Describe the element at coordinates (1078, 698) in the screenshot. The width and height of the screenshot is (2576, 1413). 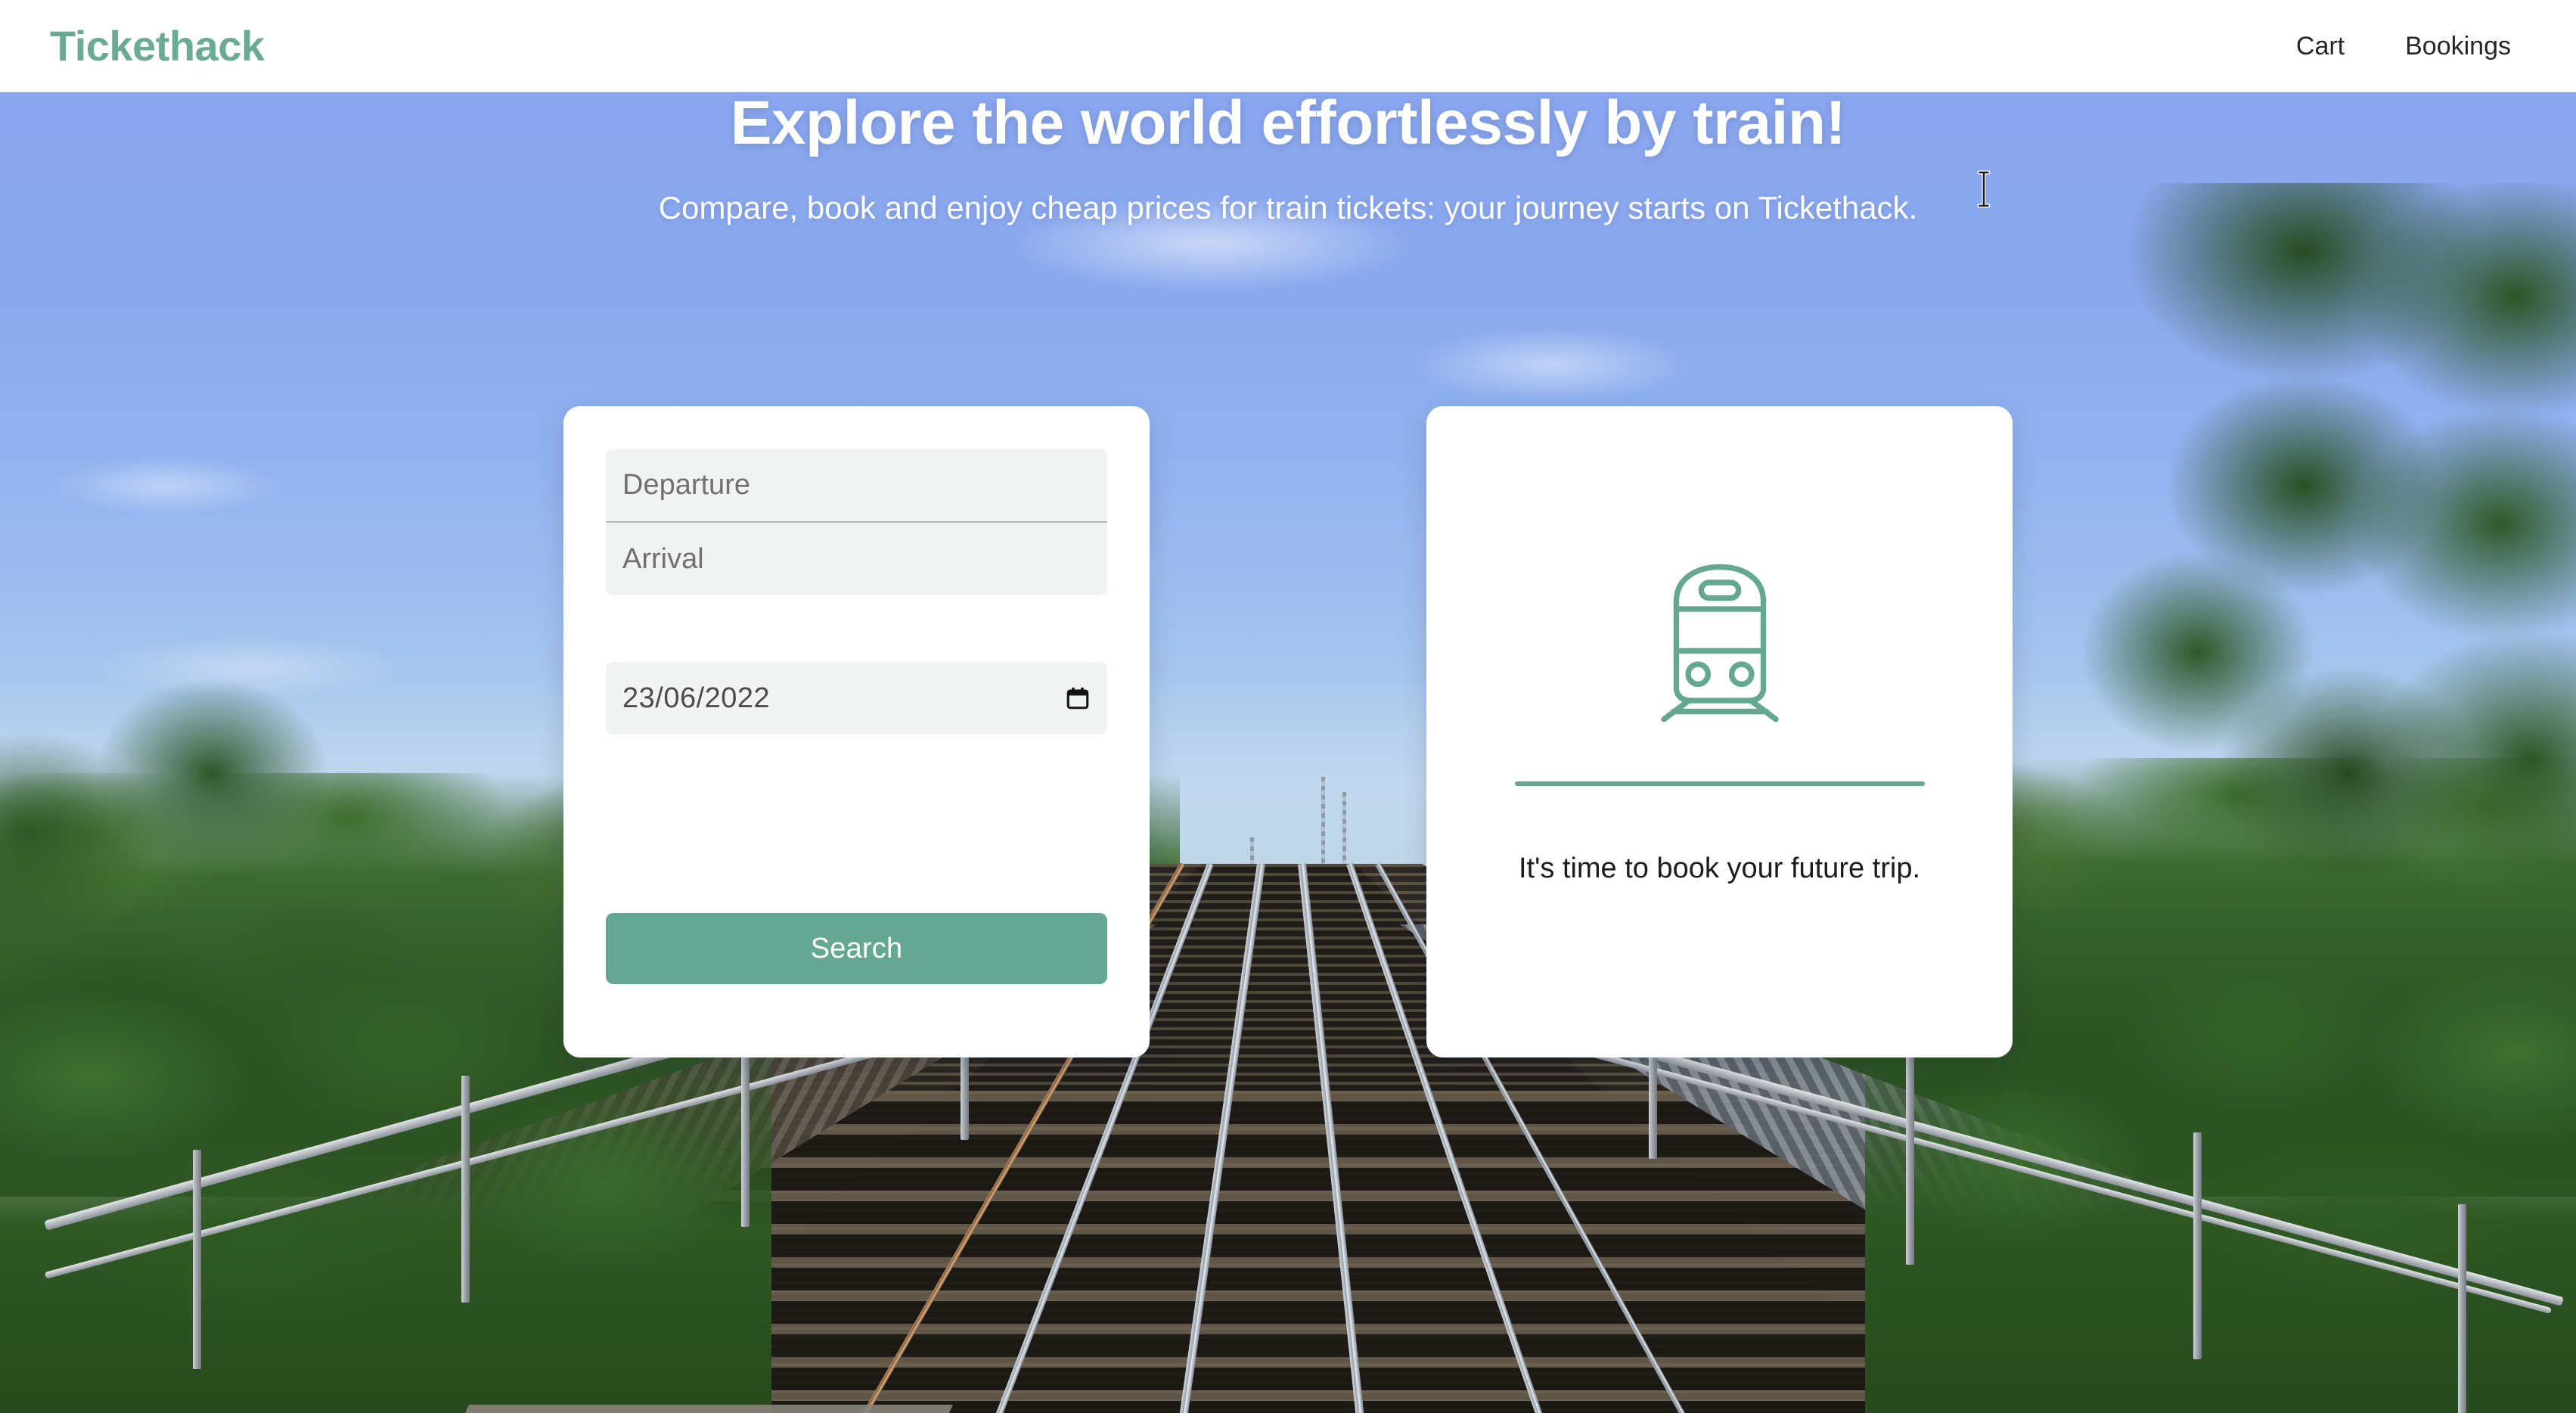
I see `calendar-icon` at that location.